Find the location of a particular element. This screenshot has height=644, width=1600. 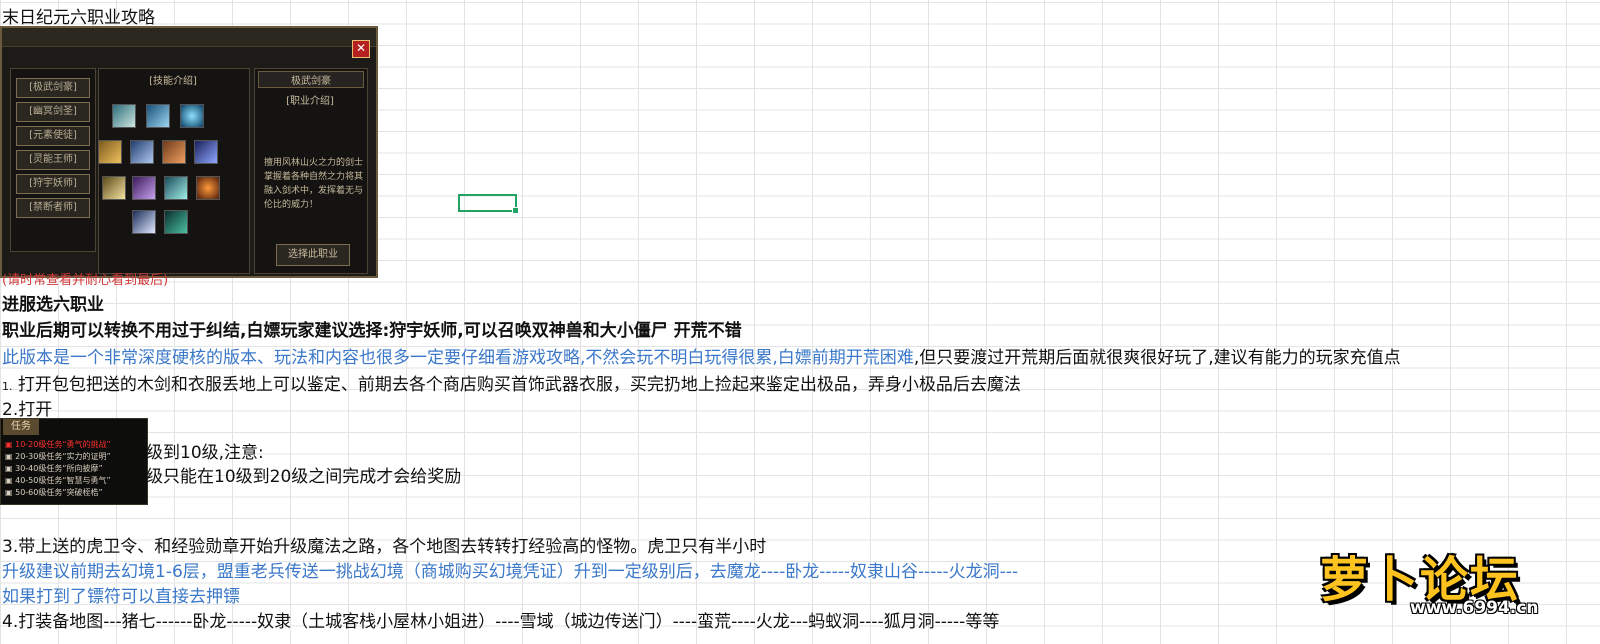

quest-tab: 任务 is located at coordinates (21, 427).